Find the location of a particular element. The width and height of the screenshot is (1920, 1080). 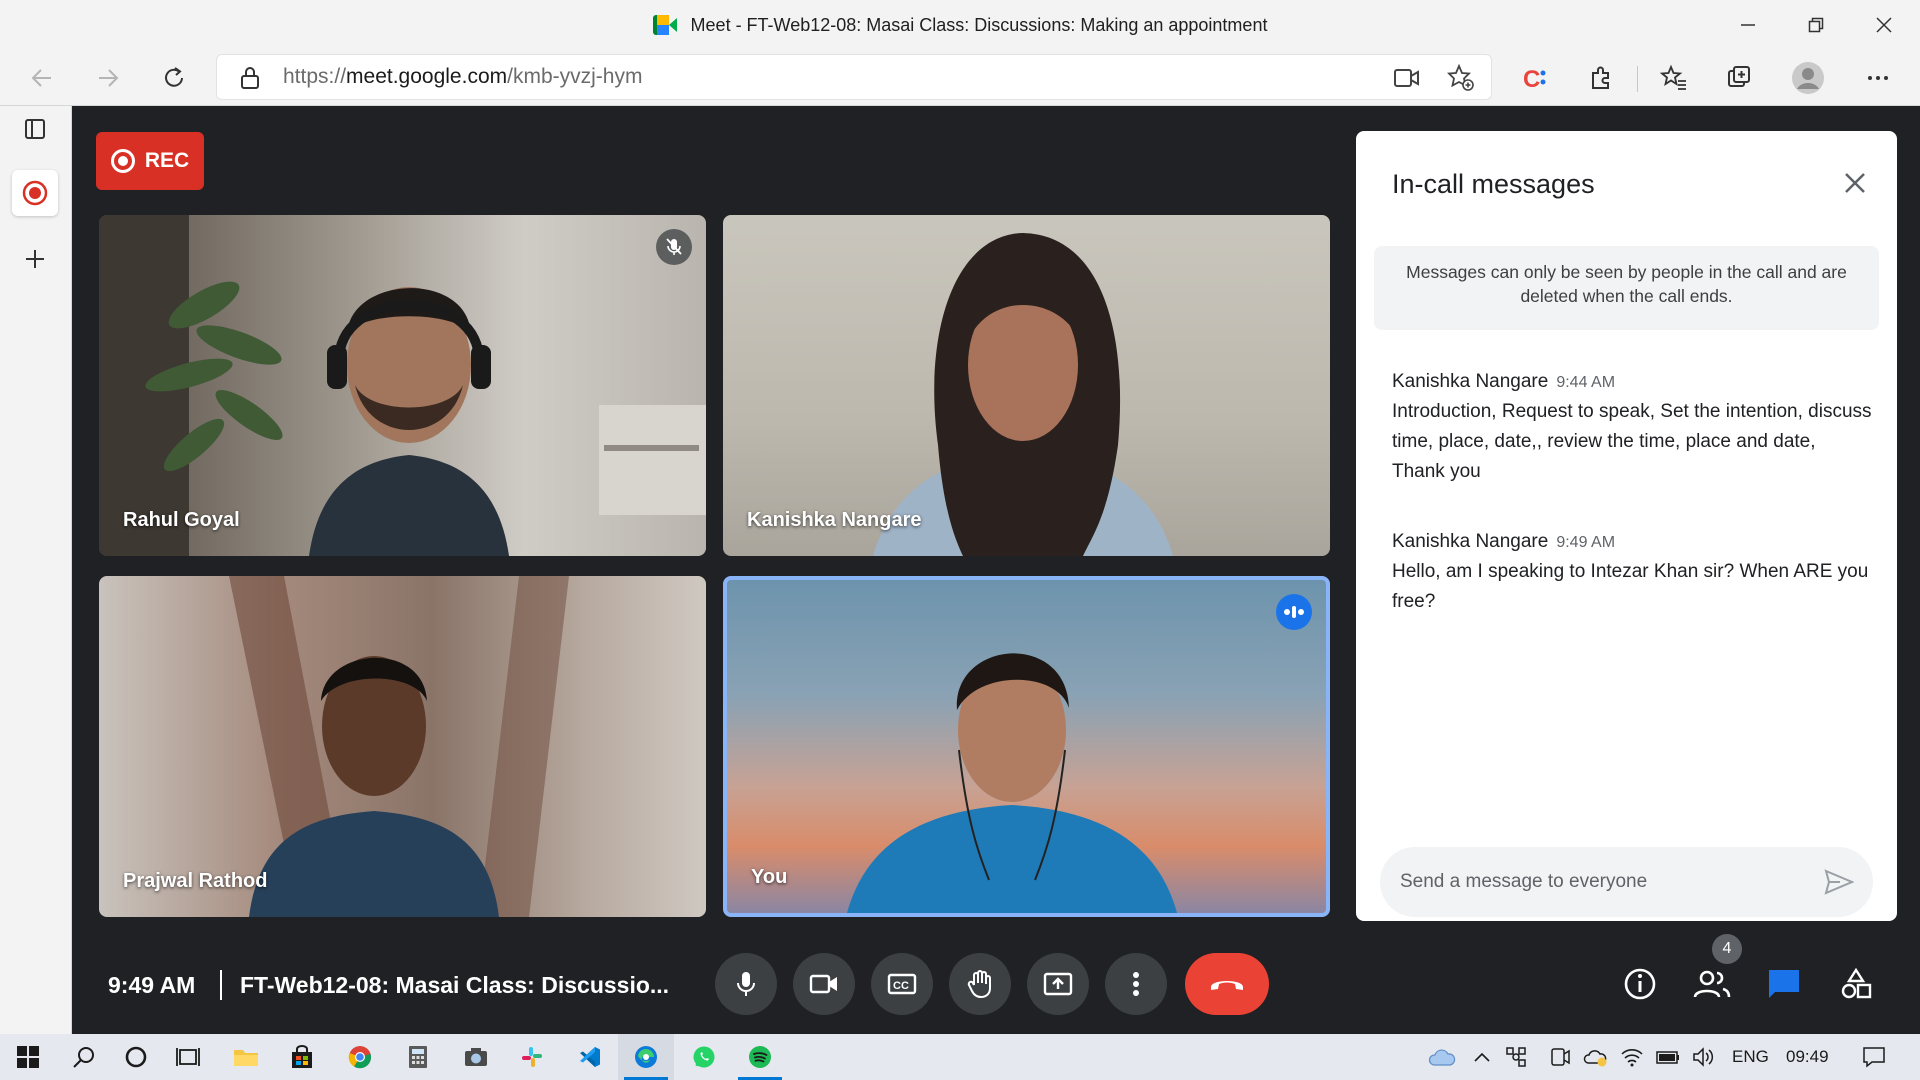

present-to-all-icon is located at coordinates (1058, 984).